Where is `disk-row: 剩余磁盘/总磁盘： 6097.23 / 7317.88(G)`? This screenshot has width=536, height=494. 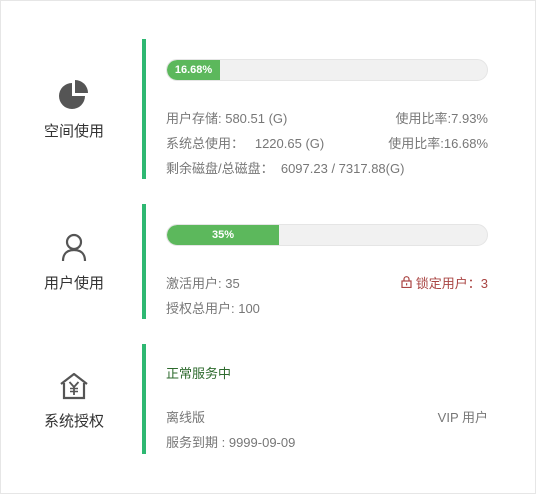
disk-row: 剩余磁盘/总磁盘： 6097.23 / 7317.88(G) is located at coordinates (327, 169).